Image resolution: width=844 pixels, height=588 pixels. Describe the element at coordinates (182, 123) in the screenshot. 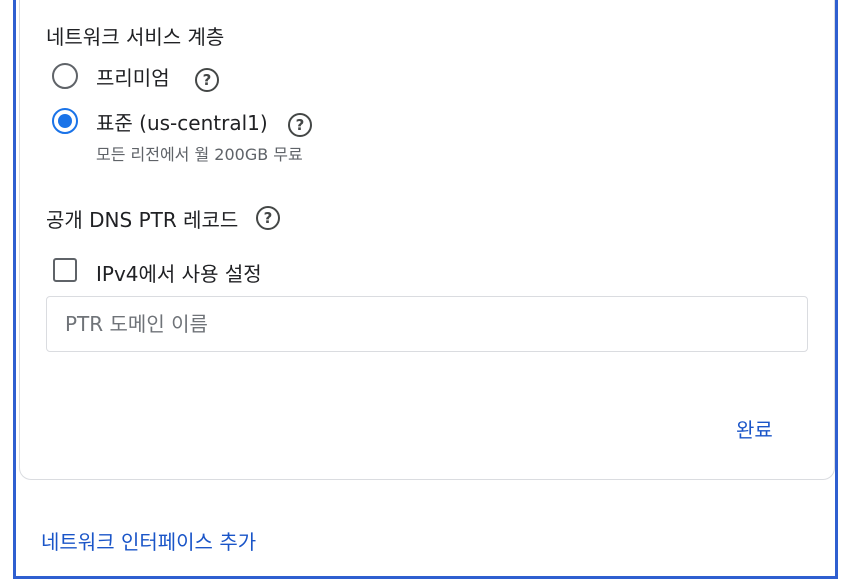

I see `standard-label: 표준 (us-central1)` at that location.